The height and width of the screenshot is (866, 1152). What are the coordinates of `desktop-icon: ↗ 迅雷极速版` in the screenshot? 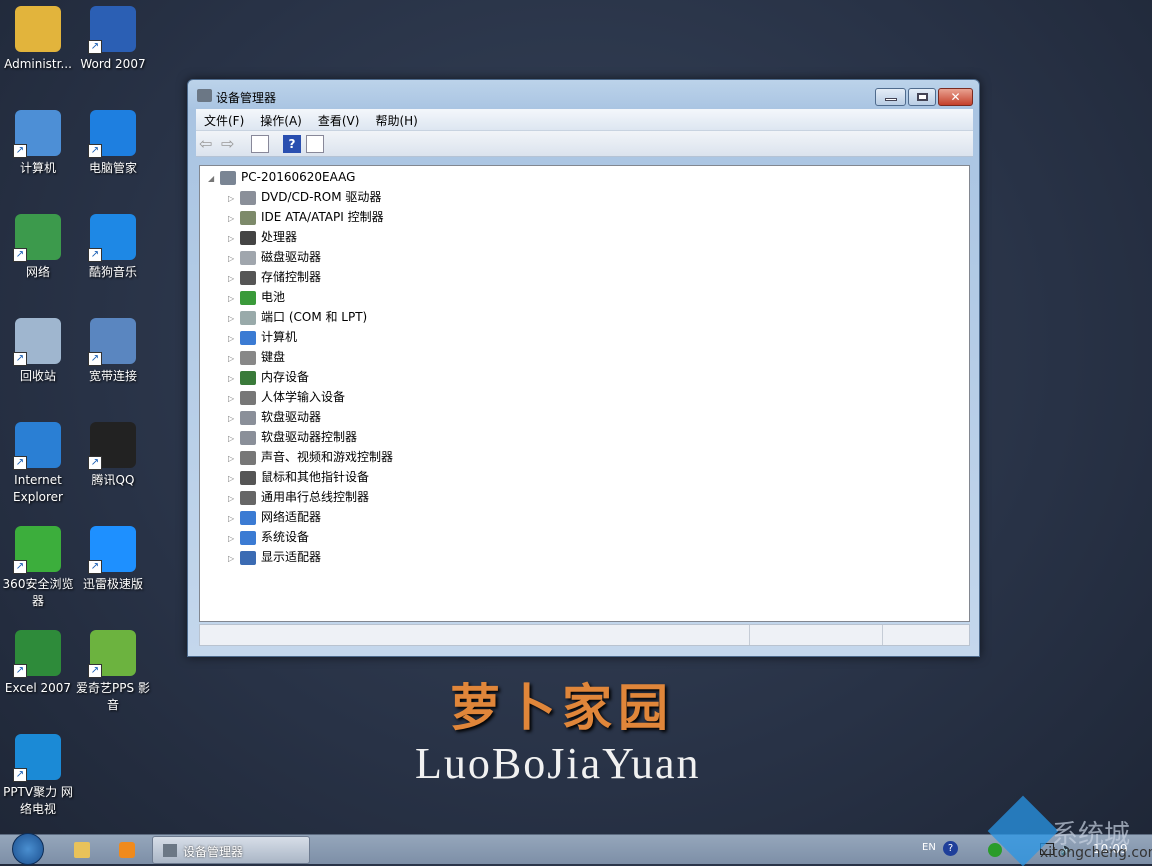 It's located at (113, 559).